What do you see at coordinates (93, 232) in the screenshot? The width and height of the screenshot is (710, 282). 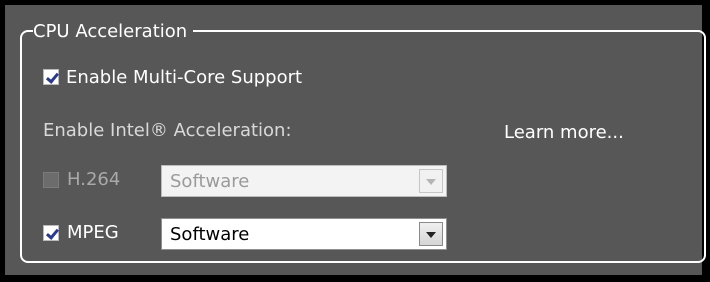 I see `mpeg-label: MPEG` at bounding box center [93, 232].